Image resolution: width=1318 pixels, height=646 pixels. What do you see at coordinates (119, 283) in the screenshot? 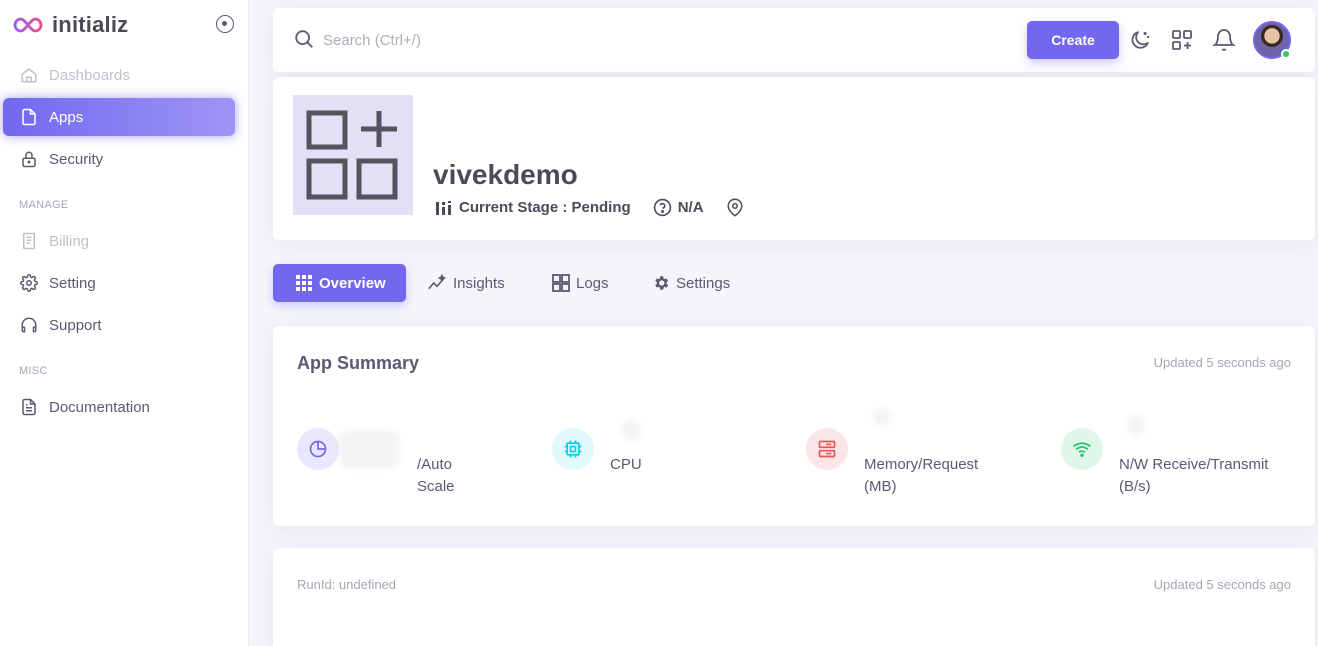
I see `sidebar-item-setting: Setting` at bounding box center [119, 283].